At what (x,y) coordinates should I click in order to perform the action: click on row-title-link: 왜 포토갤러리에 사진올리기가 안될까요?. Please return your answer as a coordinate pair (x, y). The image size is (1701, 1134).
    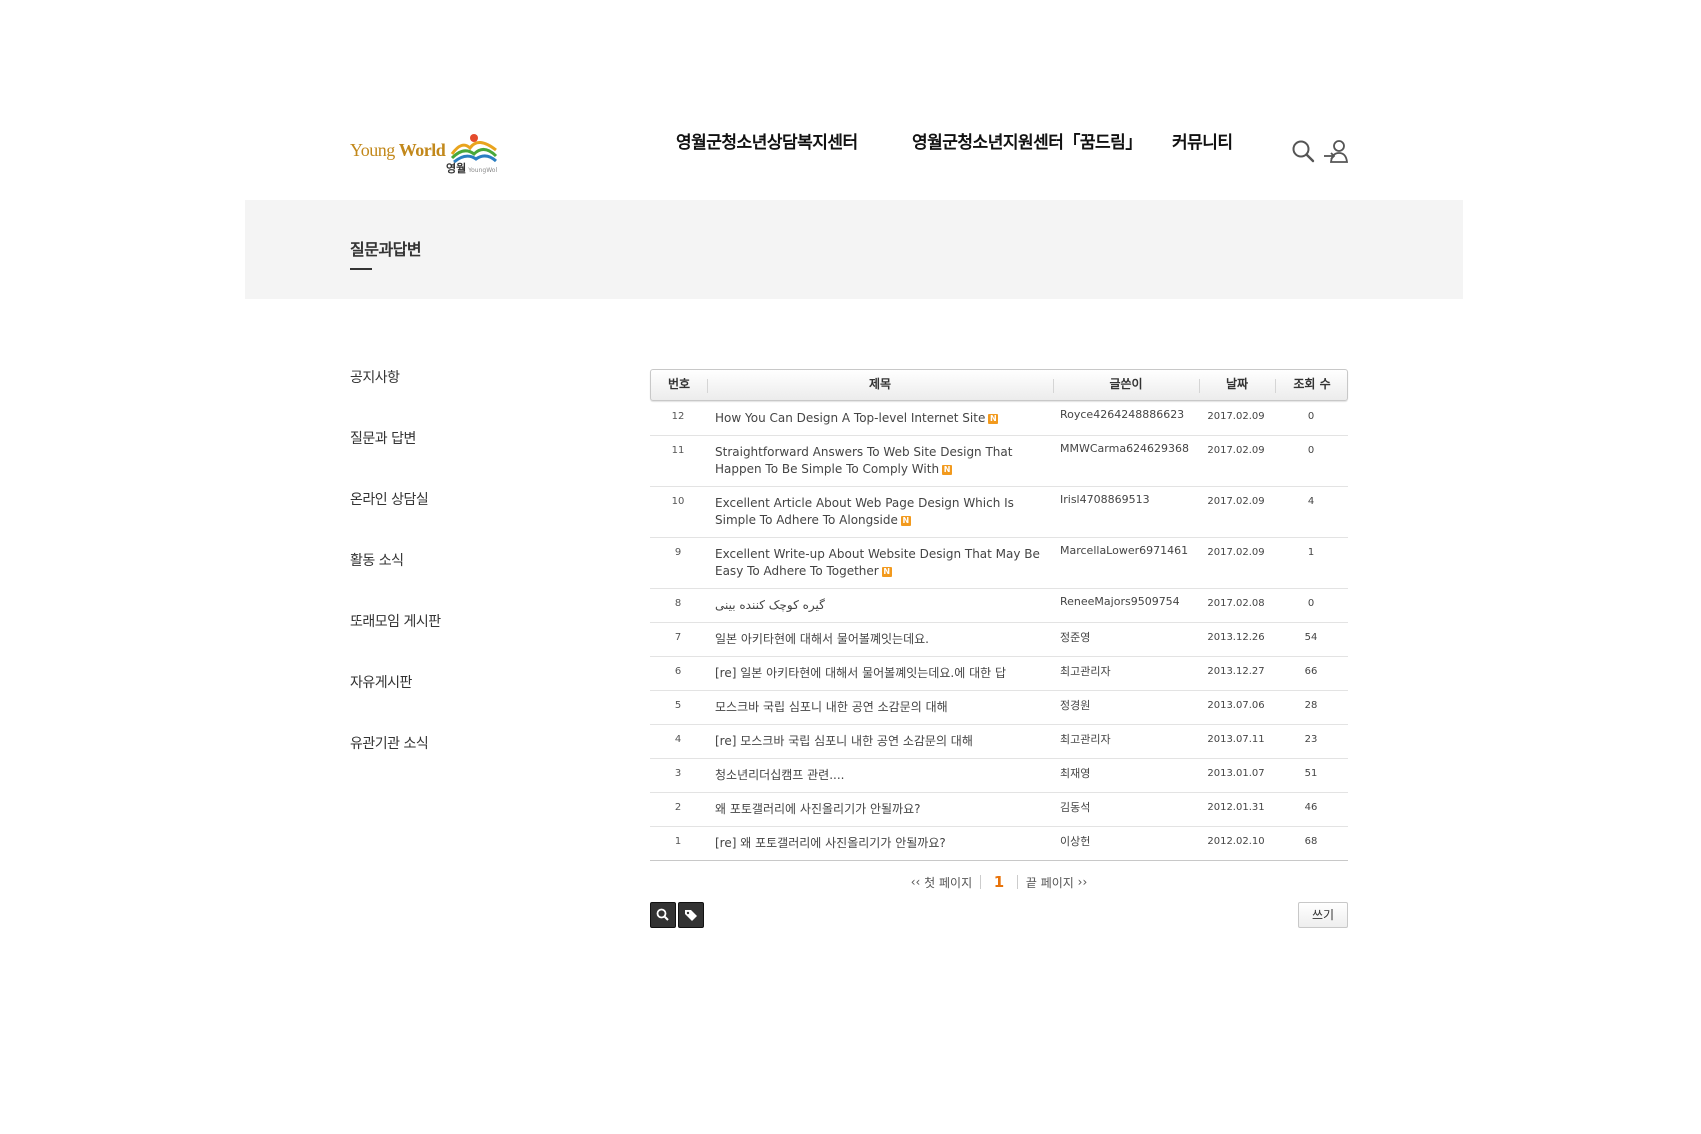
    Looking at the image, I should click on (882, 809).